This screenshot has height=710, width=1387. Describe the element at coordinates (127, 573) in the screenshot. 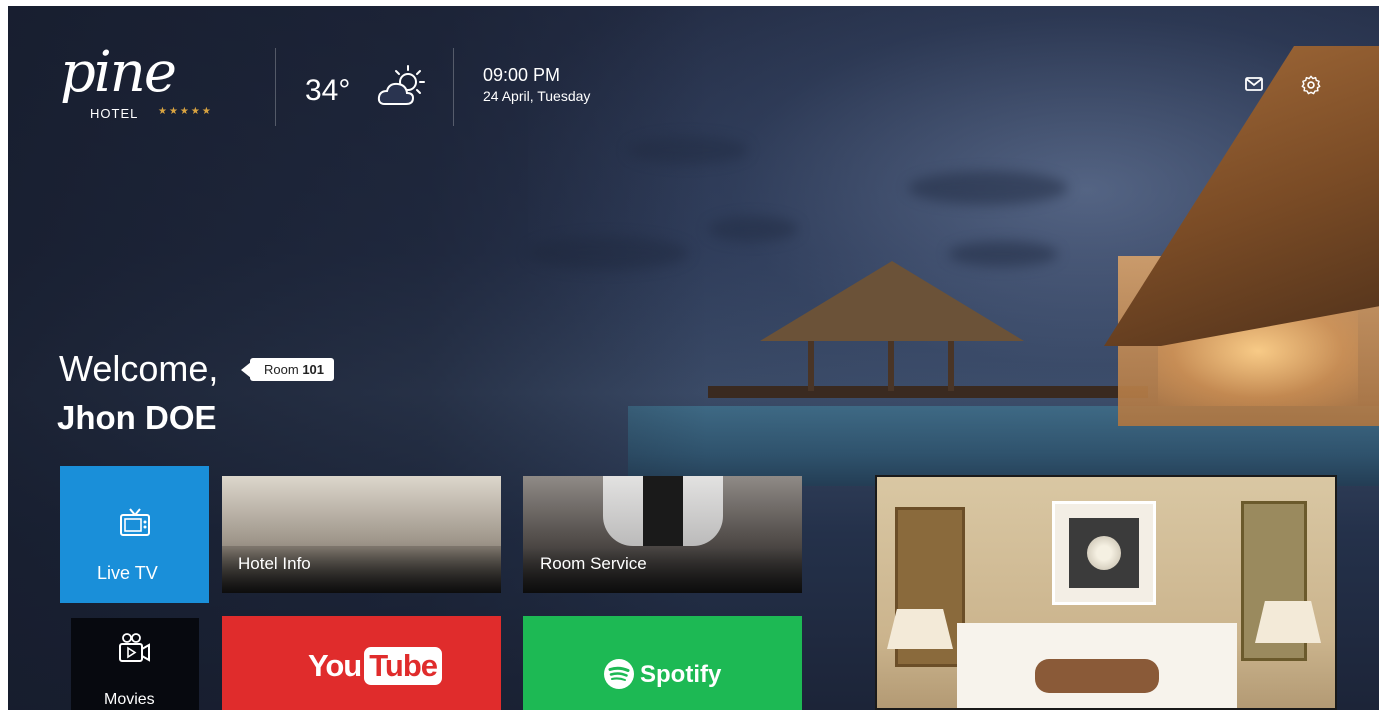

I see `live-tv-label: Live TV` at that location.